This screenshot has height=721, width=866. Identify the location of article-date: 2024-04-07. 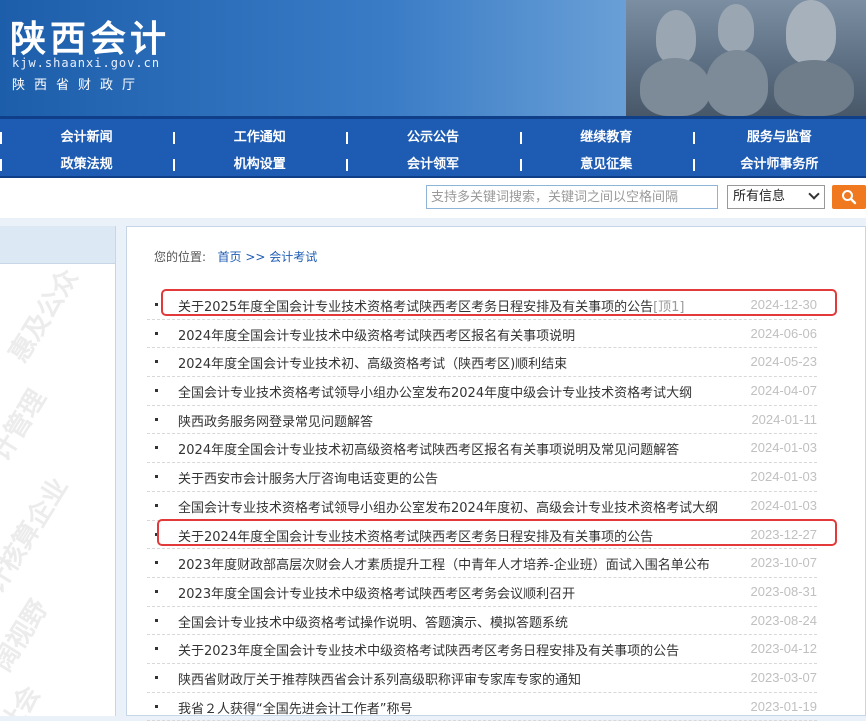
(784, 391).